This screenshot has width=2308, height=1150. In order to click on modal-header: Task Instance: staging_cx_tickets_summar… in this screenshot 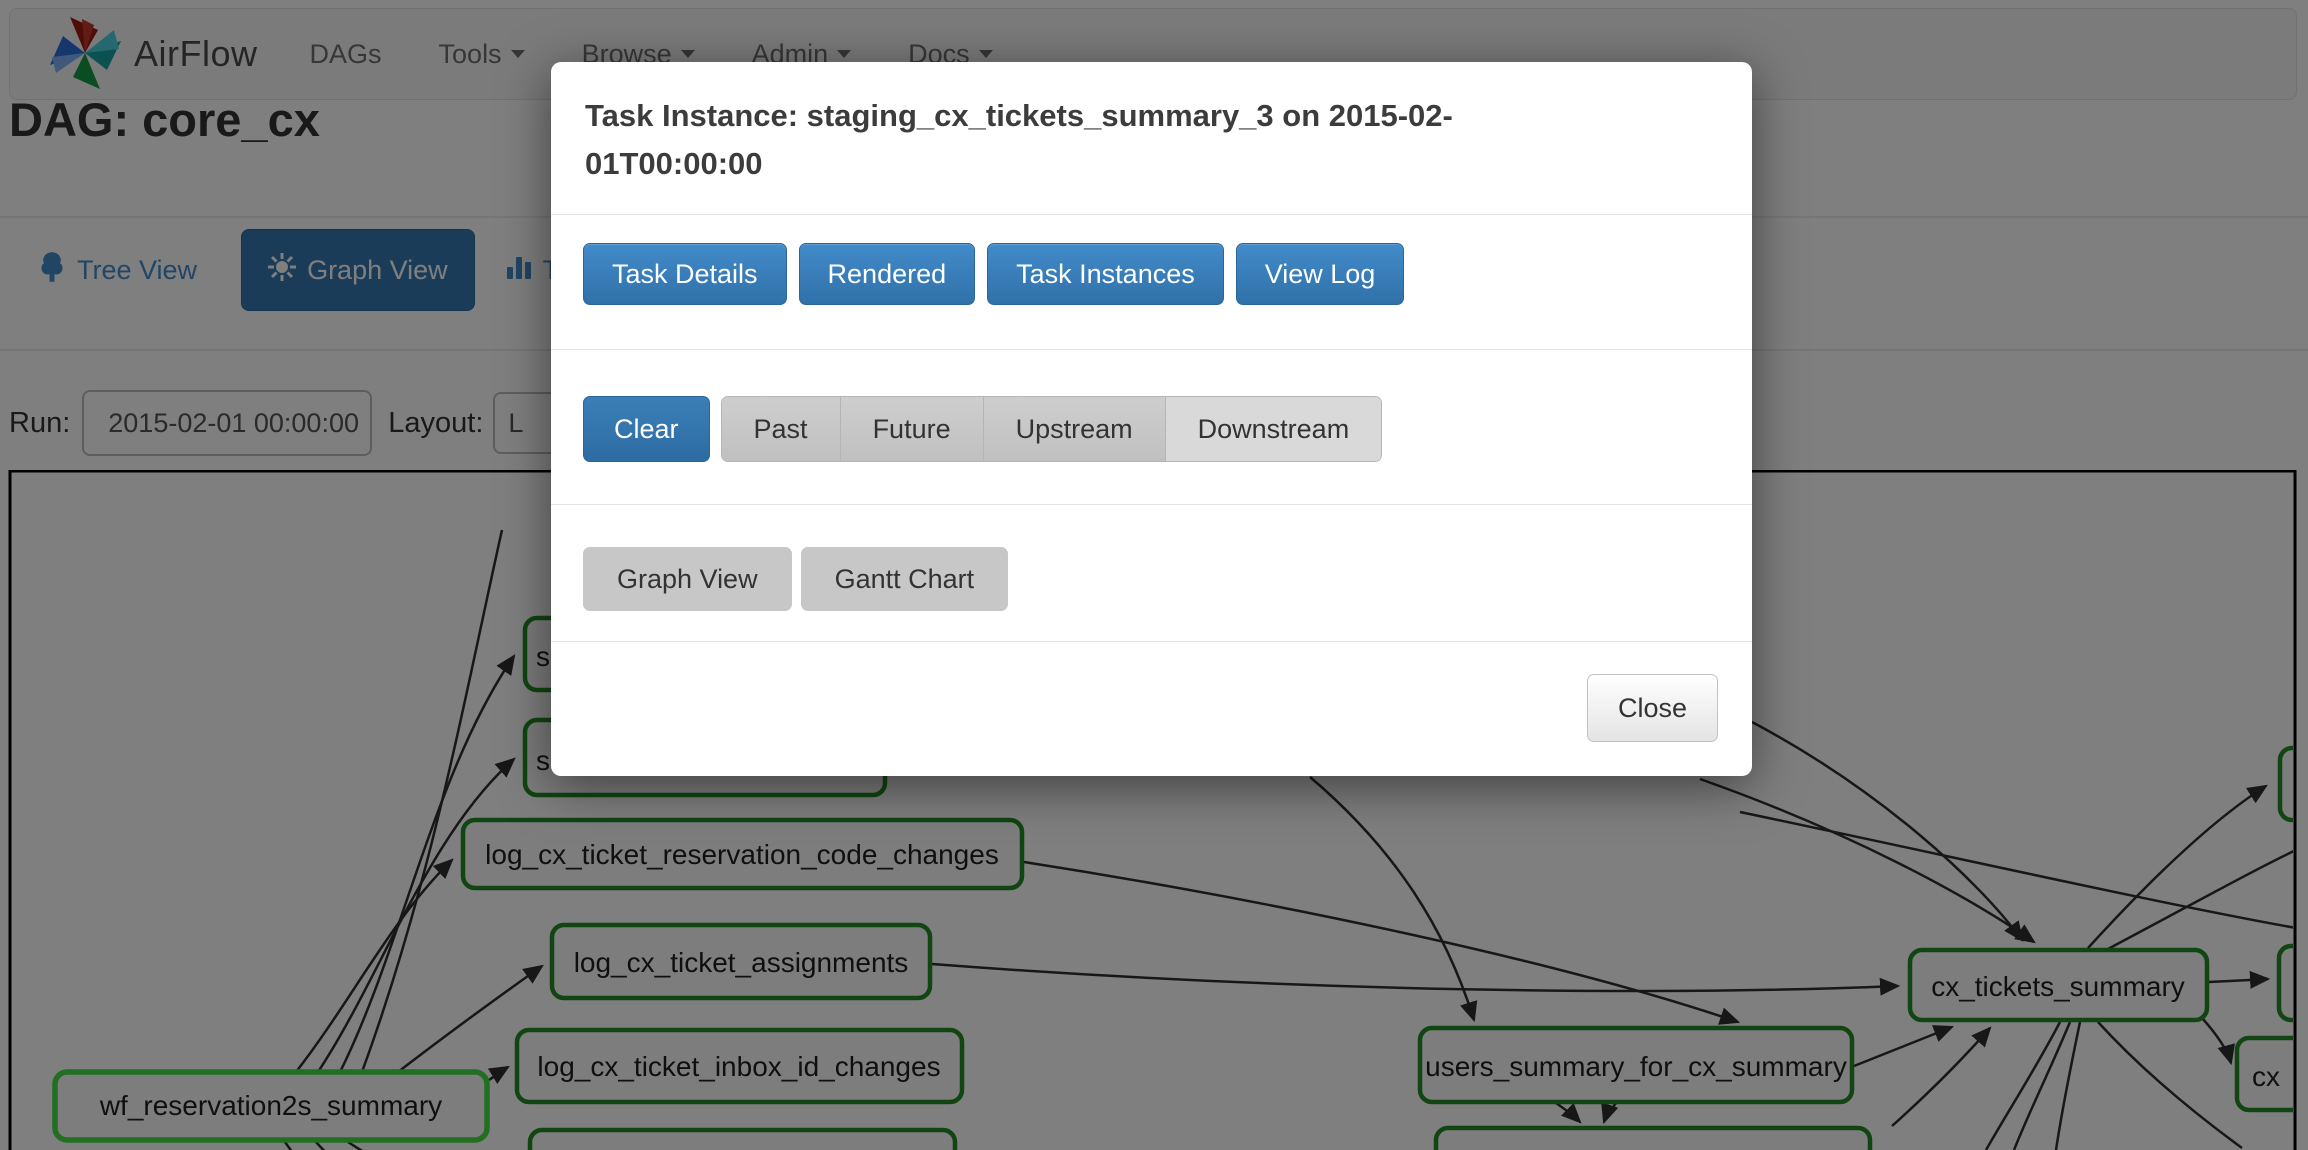, I will do `click(1151, 138)`.